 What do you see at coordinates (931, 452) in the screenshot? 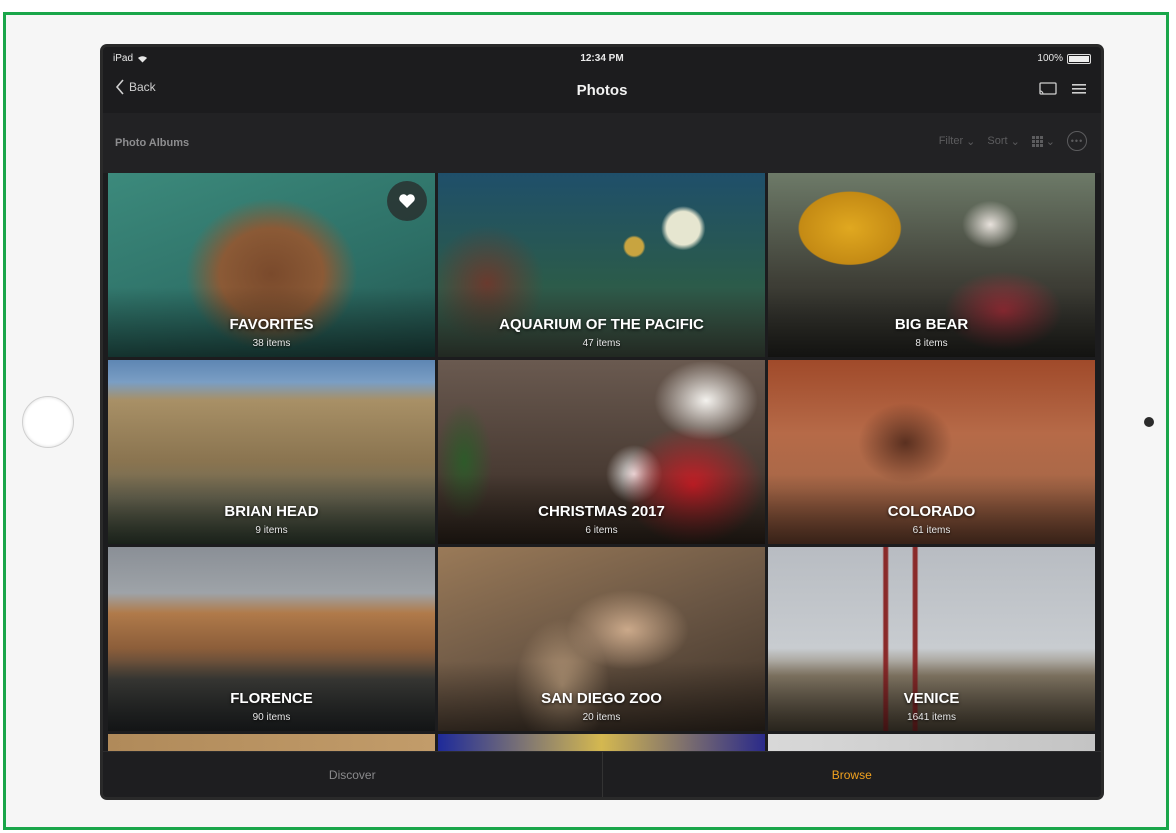
I see `album-tile-colorado: COLORADO 61 items` at bounding box center [931, 452].